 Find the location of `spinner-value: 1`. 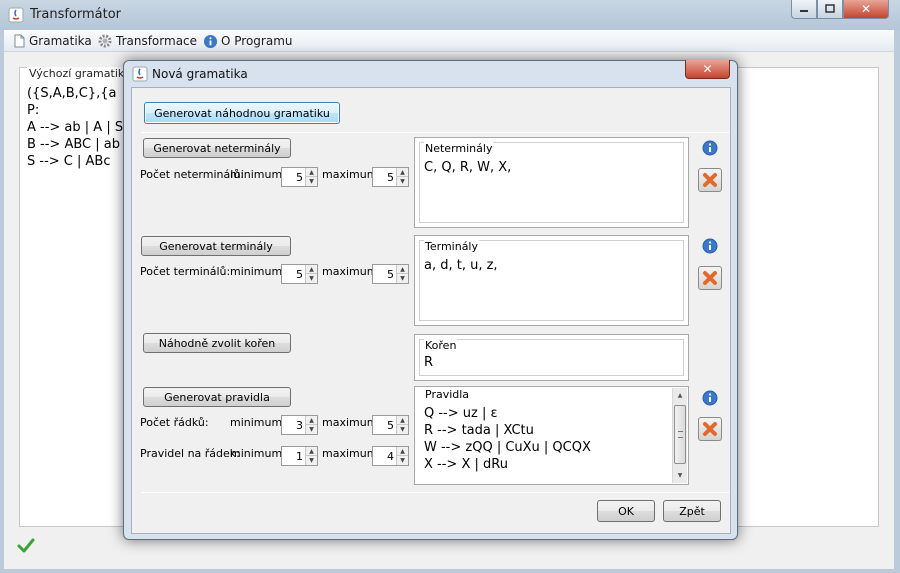

spinner-value: 1 is located at coordinates (299, 456).